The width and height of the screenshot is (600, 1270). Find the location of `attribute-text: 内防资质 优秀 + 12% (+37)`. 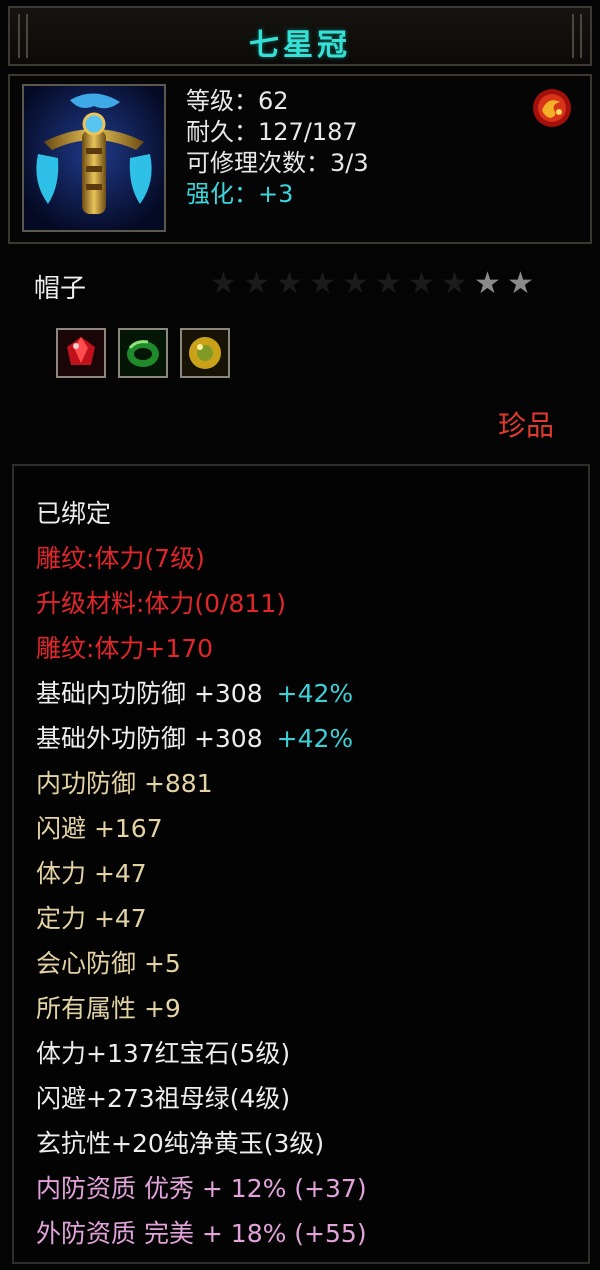

attribute-text: 内防资质 优秀 + 12% (+37) is located at coordinates (201, 1188).